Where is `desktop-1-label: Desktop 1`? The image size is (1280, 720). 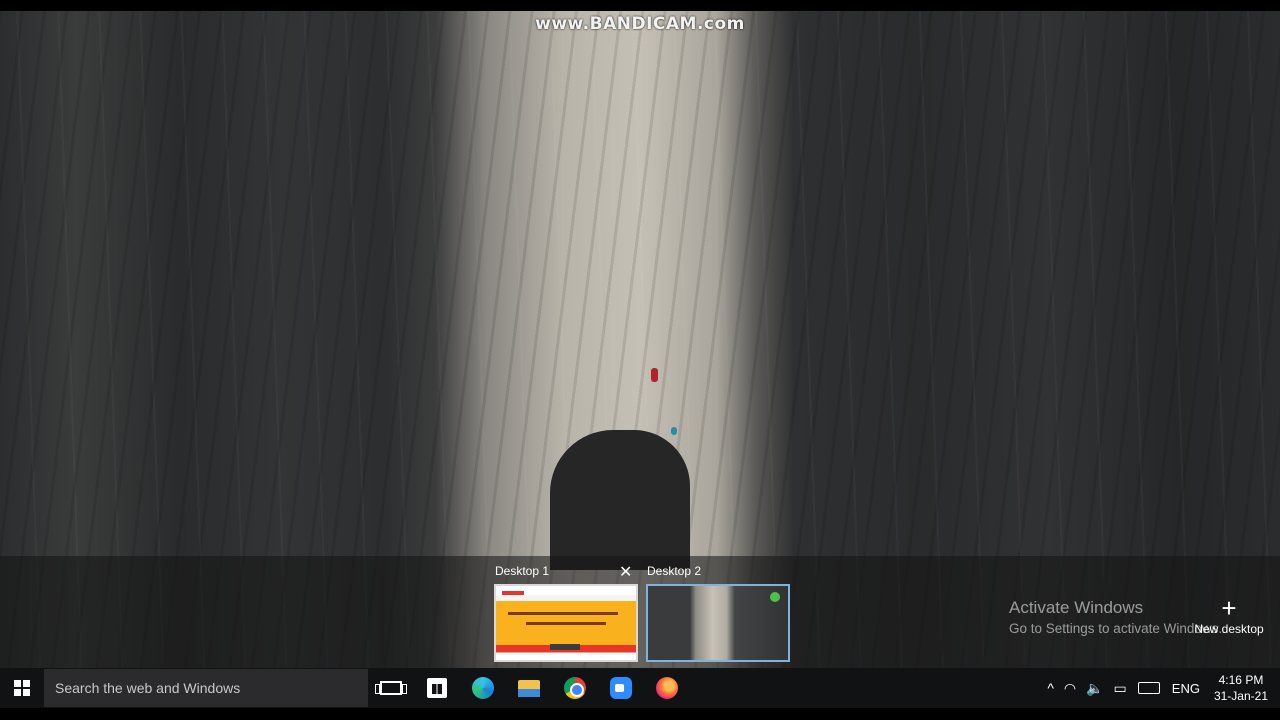
desktop-1-label: Desktop 1 is located at coordinates (522, 571).